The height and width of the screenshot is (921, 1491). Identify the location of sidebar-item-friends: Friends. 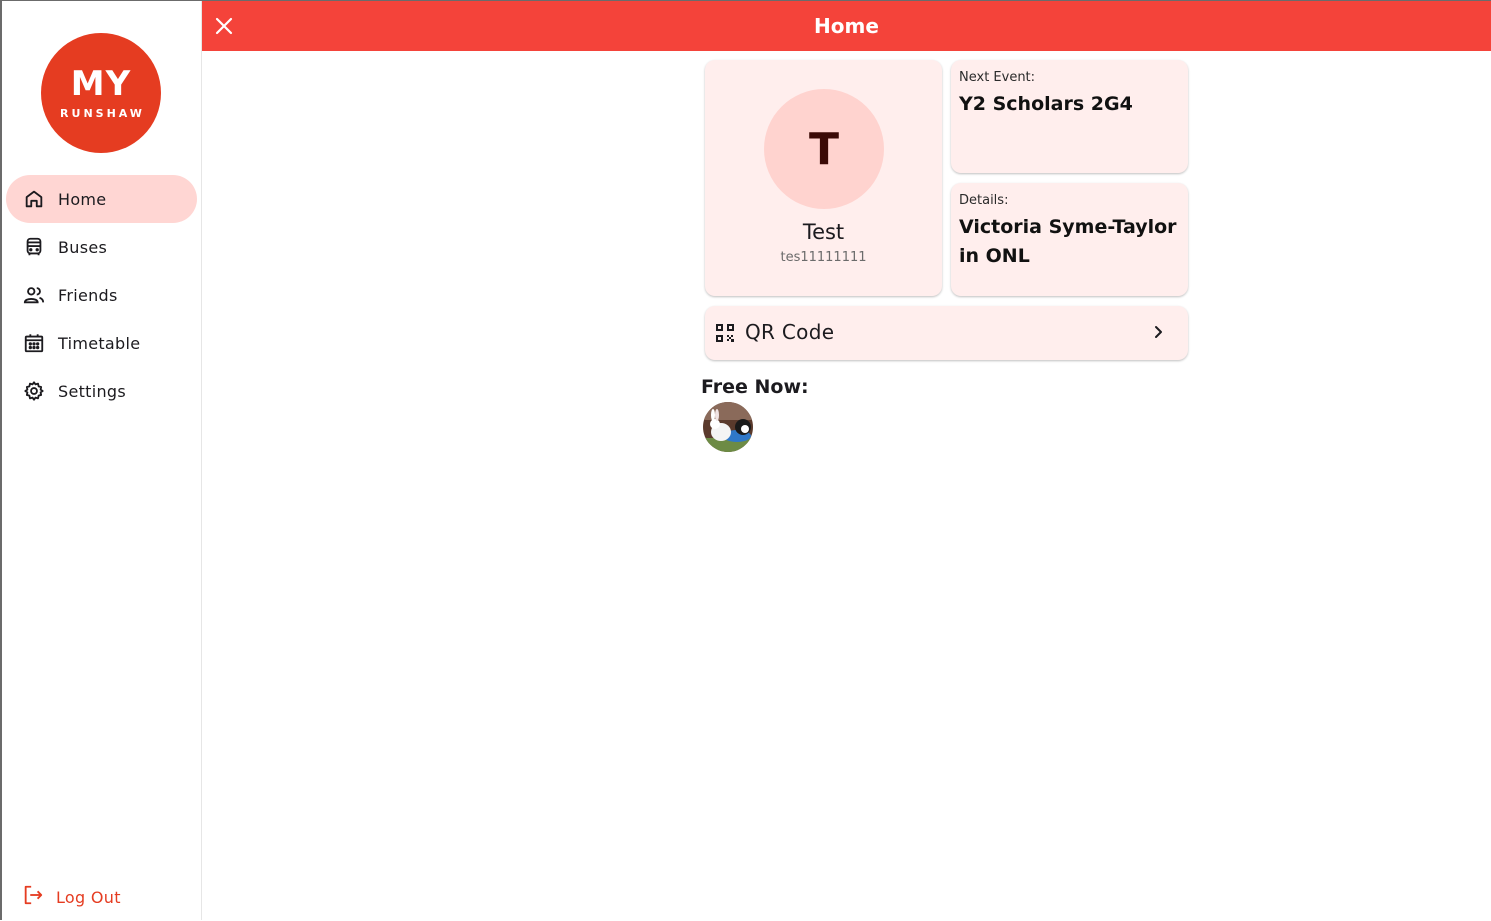
(101, 295).